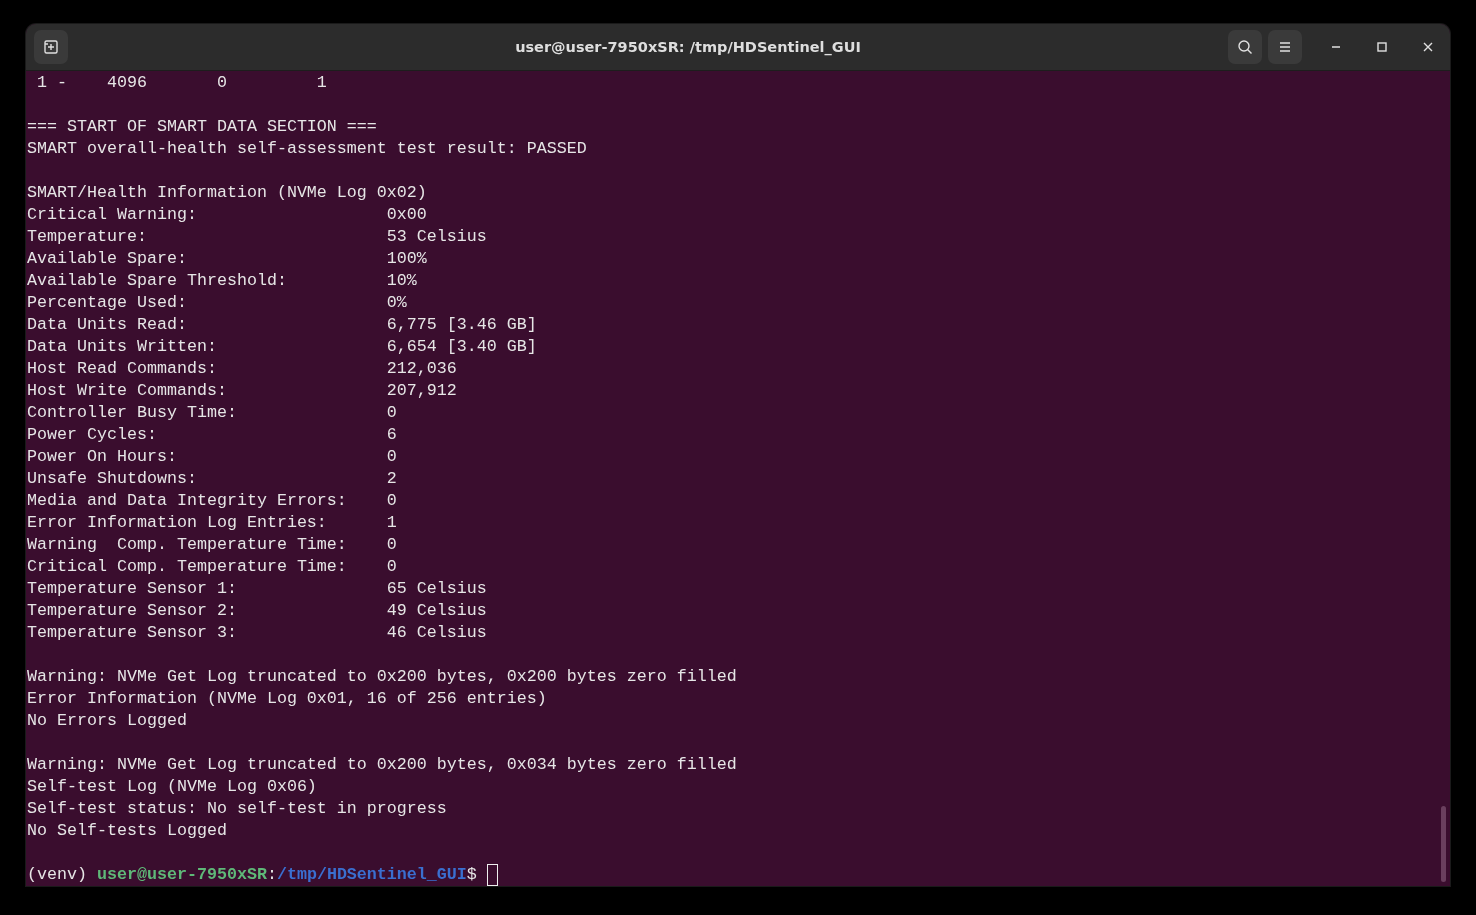 Image resolution: width=1476 pixels, height=915 pixels. What do you see at coordinates (287, 699) in the screenshot?
I see `output-line: Error Information (NVMe Log 0x01, 16 of 256 entries)` at bounding box center [287, 699].